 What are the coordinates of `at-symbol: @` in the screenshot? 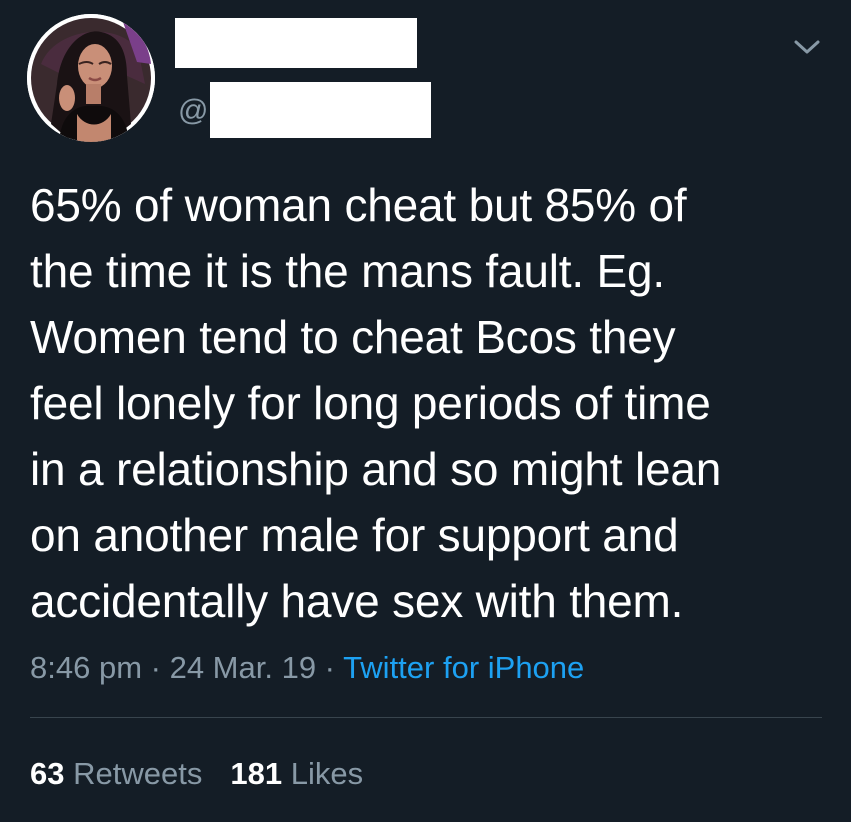 It's located at (193, 110).